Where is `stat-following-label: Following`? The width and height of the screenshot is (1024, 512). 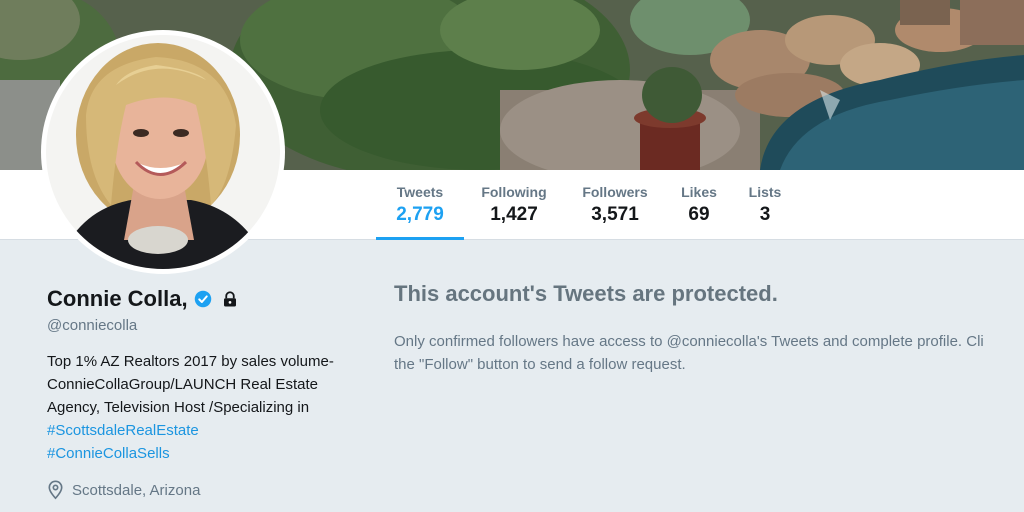
stat-following-label: Following is located at coordinates (514, 192).